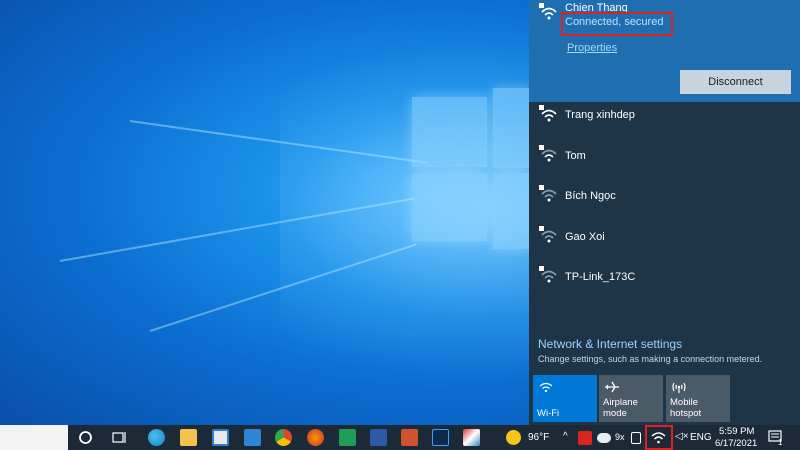 Image resolution: width=800 pixels, height=450 pixels. I want to click on show-hidden-icons-chevron-icon: ^, so click(565, 436).